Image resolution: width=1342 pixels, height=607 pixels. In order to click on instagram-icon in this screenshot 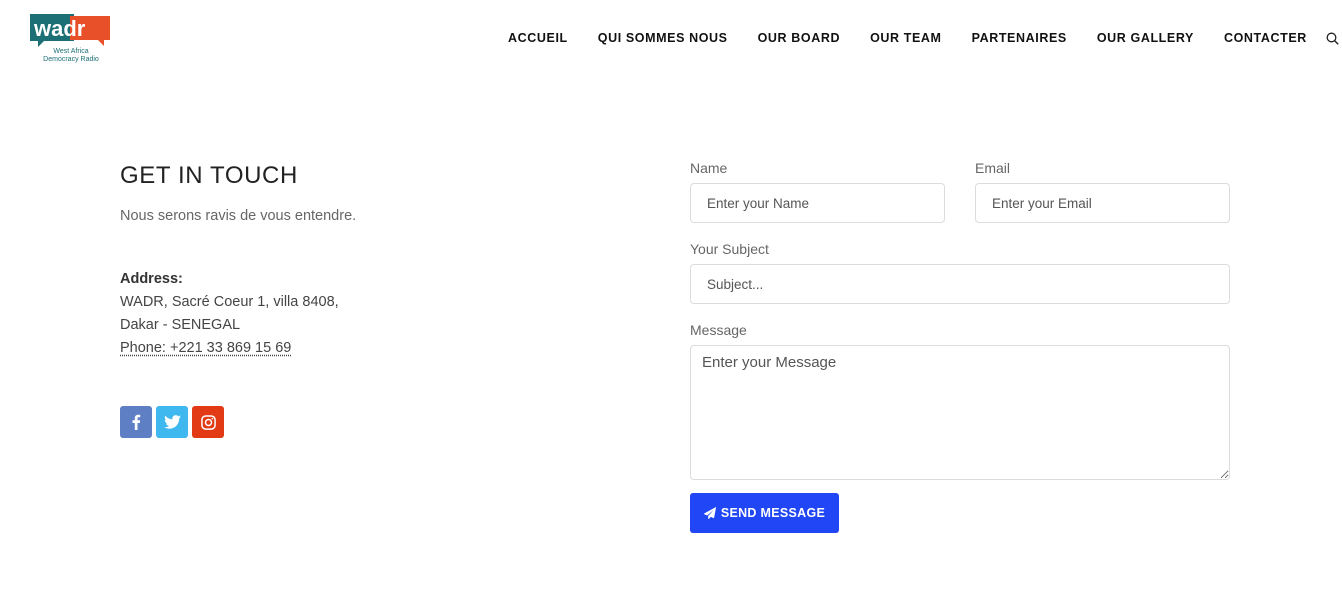, I will do `click(208, 422)`.